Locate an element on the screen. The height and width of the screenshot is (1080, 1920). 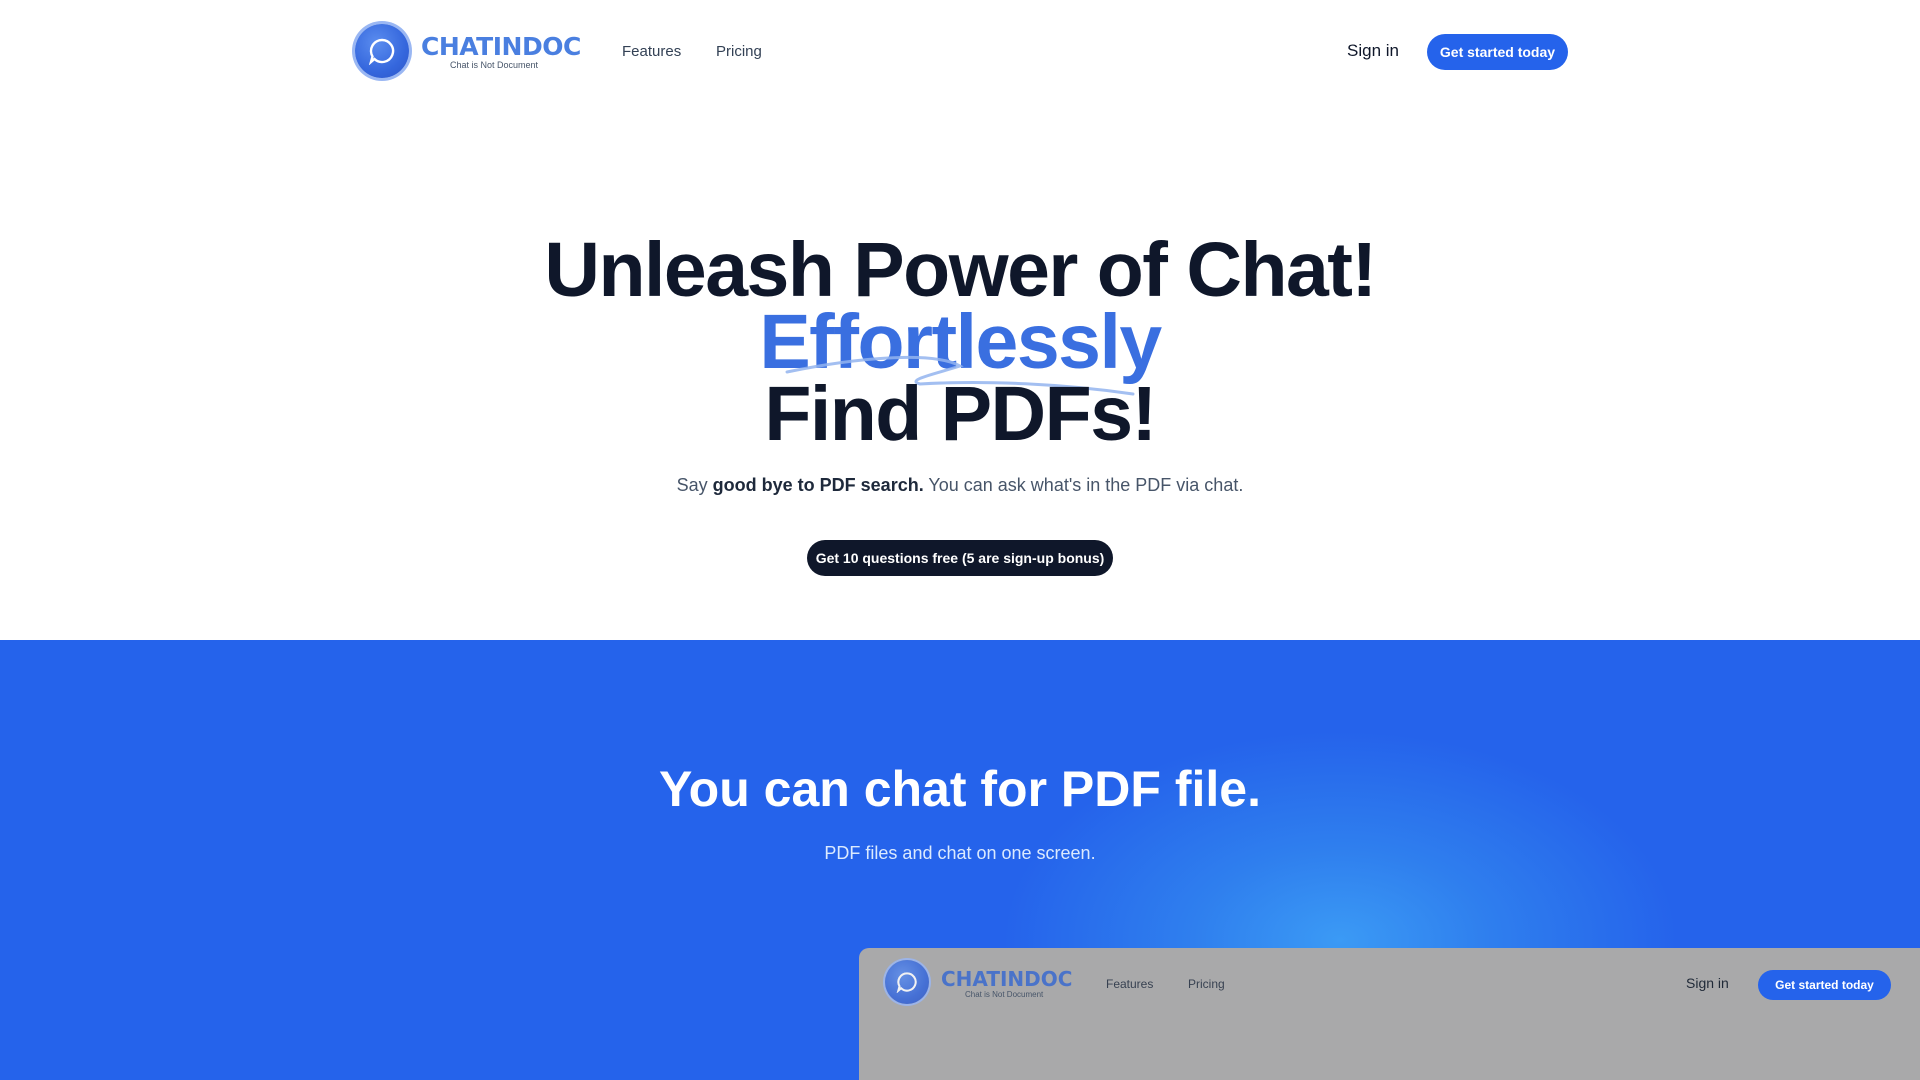
logo-link: CHATINDOC Chat is Not Document is located at coordinates (468, 52).